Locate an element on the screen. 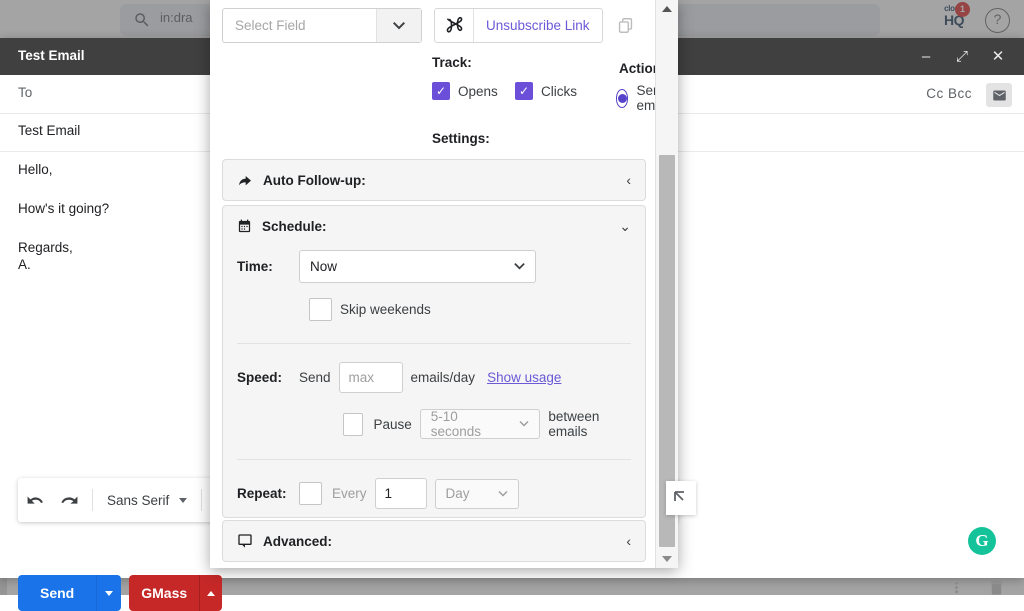 This screenshot has height=611, width=1024. speed-label: Speed: is located at coordinates (260, 377).